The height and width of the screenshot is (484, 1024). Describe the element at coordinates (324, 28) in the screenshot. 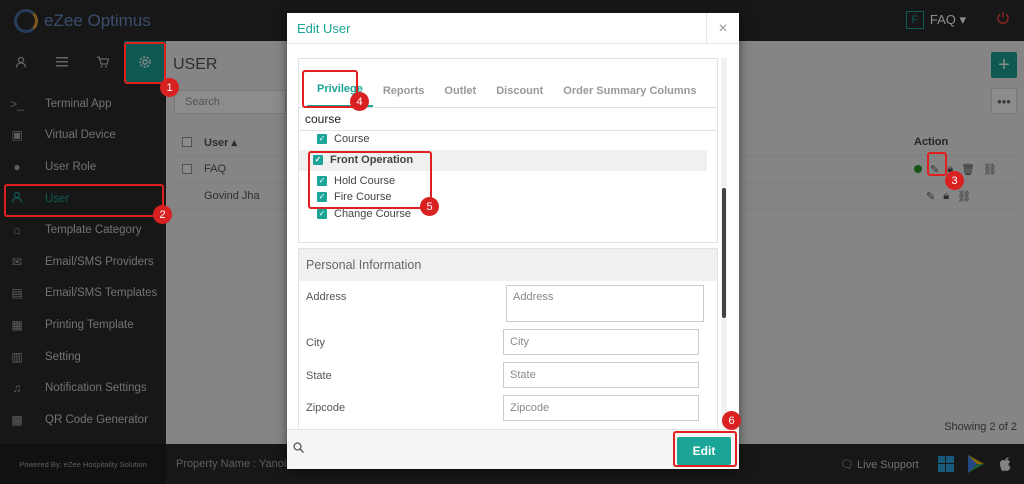

I see `modal-title: Edit User` at that location.